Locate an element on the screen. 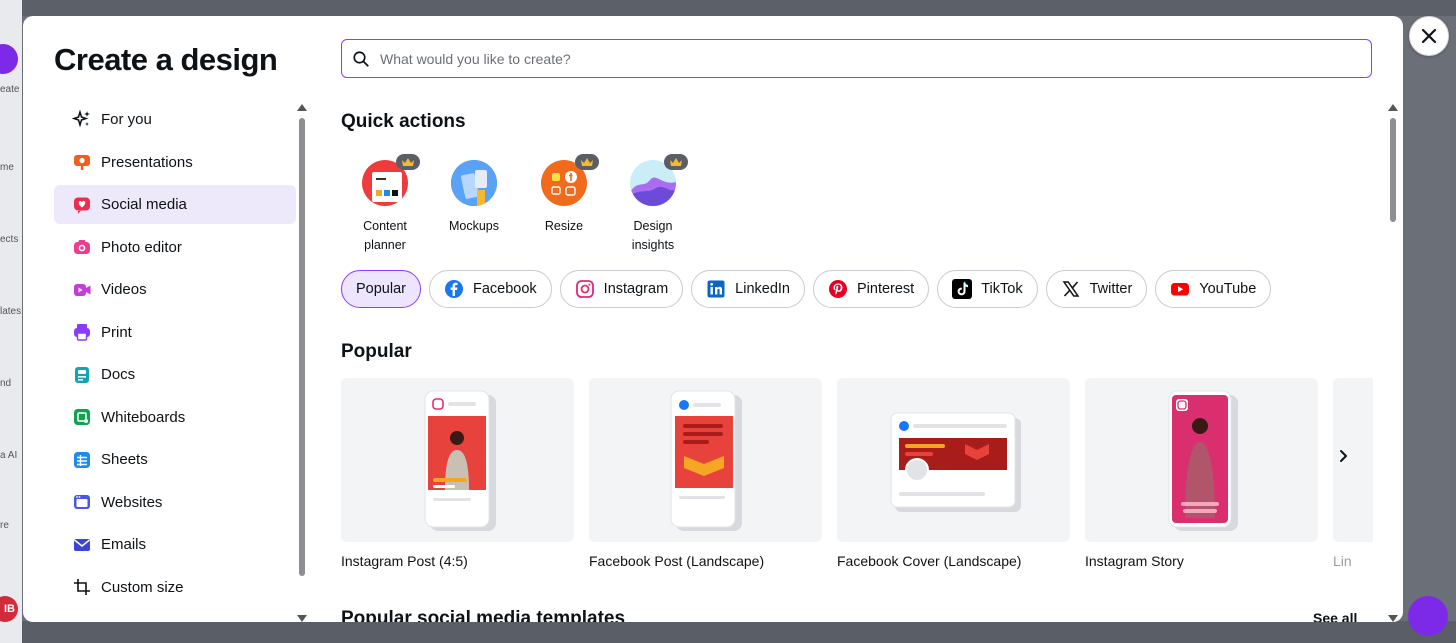 Image resolution: width=1456 pixels, height=643 pixels. popular-templates-title: Popular social media templates is located at coordinates (483, 615).